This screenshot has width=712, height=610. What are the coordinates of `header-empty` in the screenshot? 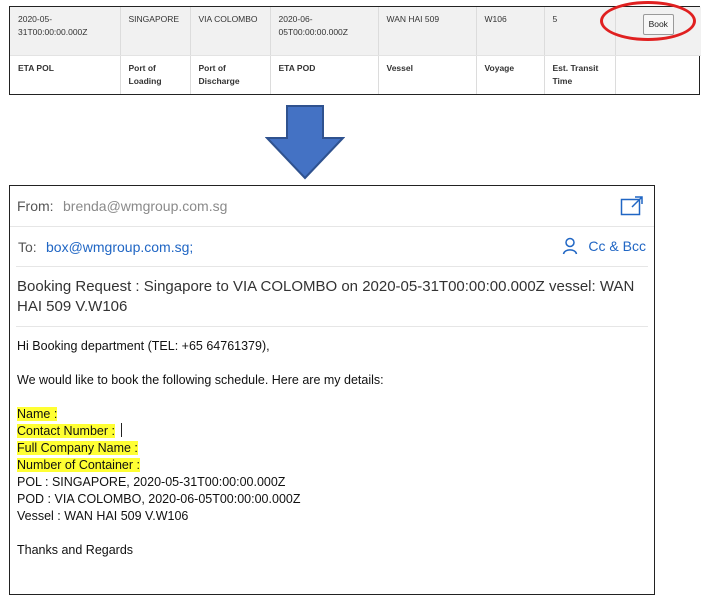 It's located at (658, 75).